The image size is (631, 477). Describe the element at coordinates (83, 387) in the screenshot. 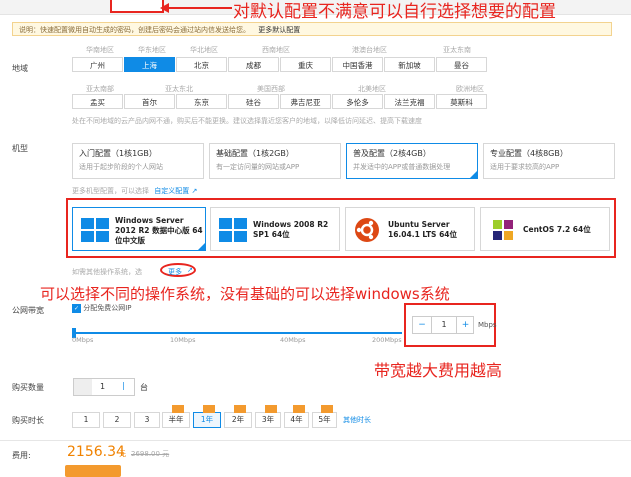

I see `quantity-minus-button` at that location.